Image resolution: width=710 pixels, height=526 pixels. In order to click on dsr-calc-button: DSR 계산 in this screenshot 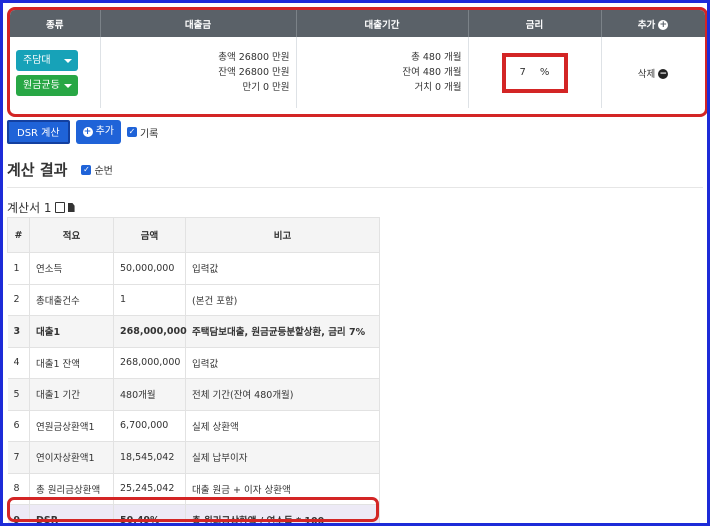, I will do `click(38, 132)`.